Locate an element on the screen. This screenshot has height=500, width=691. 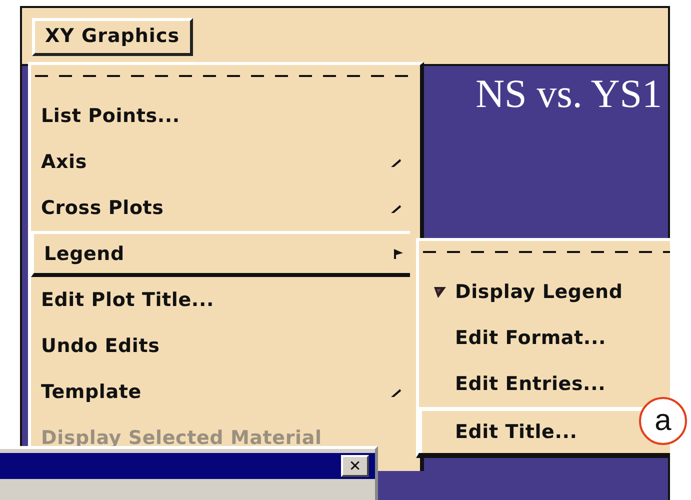
menu-item: Undo Edits is located at coordinates (225, 346).